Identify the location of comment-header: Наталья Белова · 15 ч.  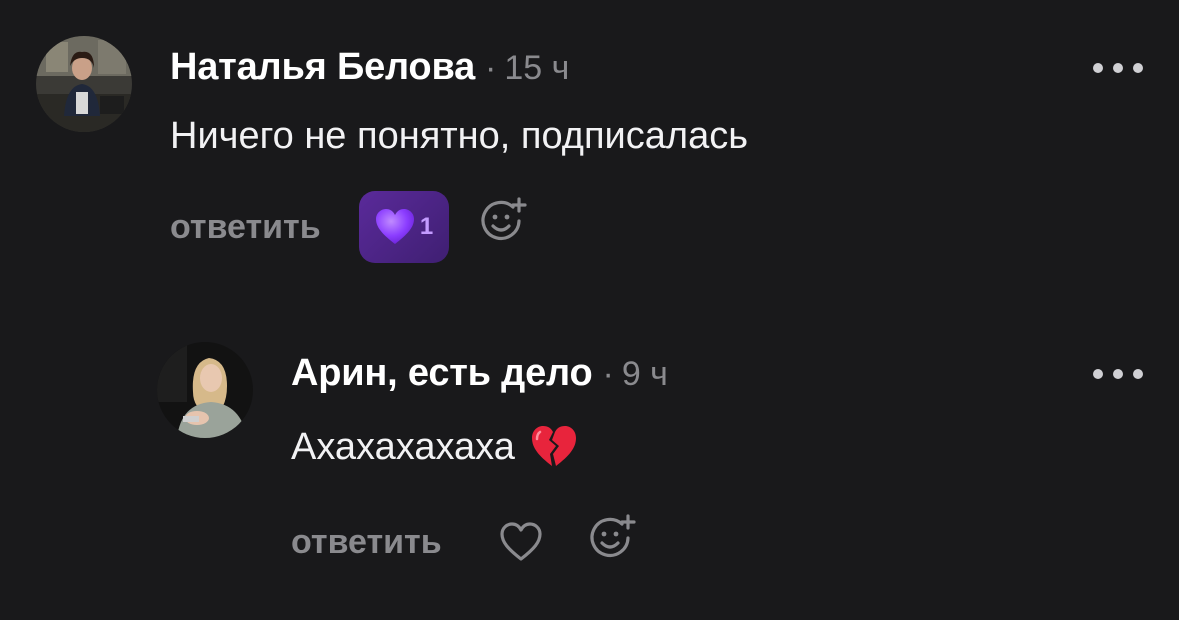
(369, 67).